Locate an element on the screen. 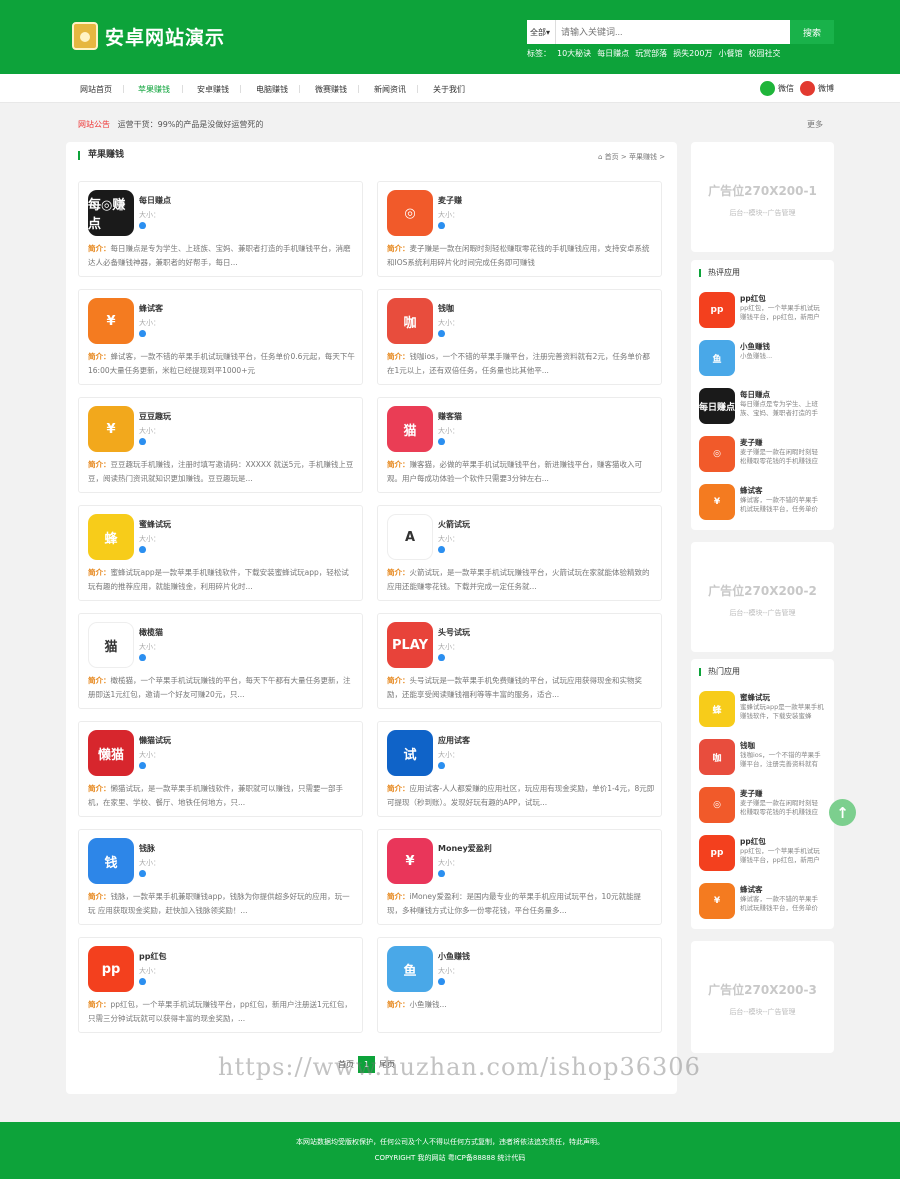 The image size is (900, 1179). app-name: 蜂试客 is located at coordinates (151, 308).